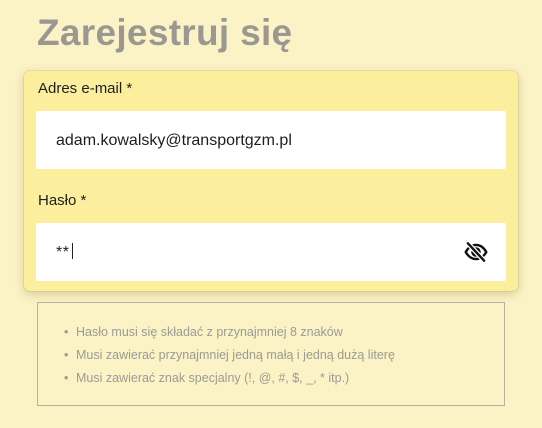  I want to click on toggle-password-visibility-button, so click(476, 252).